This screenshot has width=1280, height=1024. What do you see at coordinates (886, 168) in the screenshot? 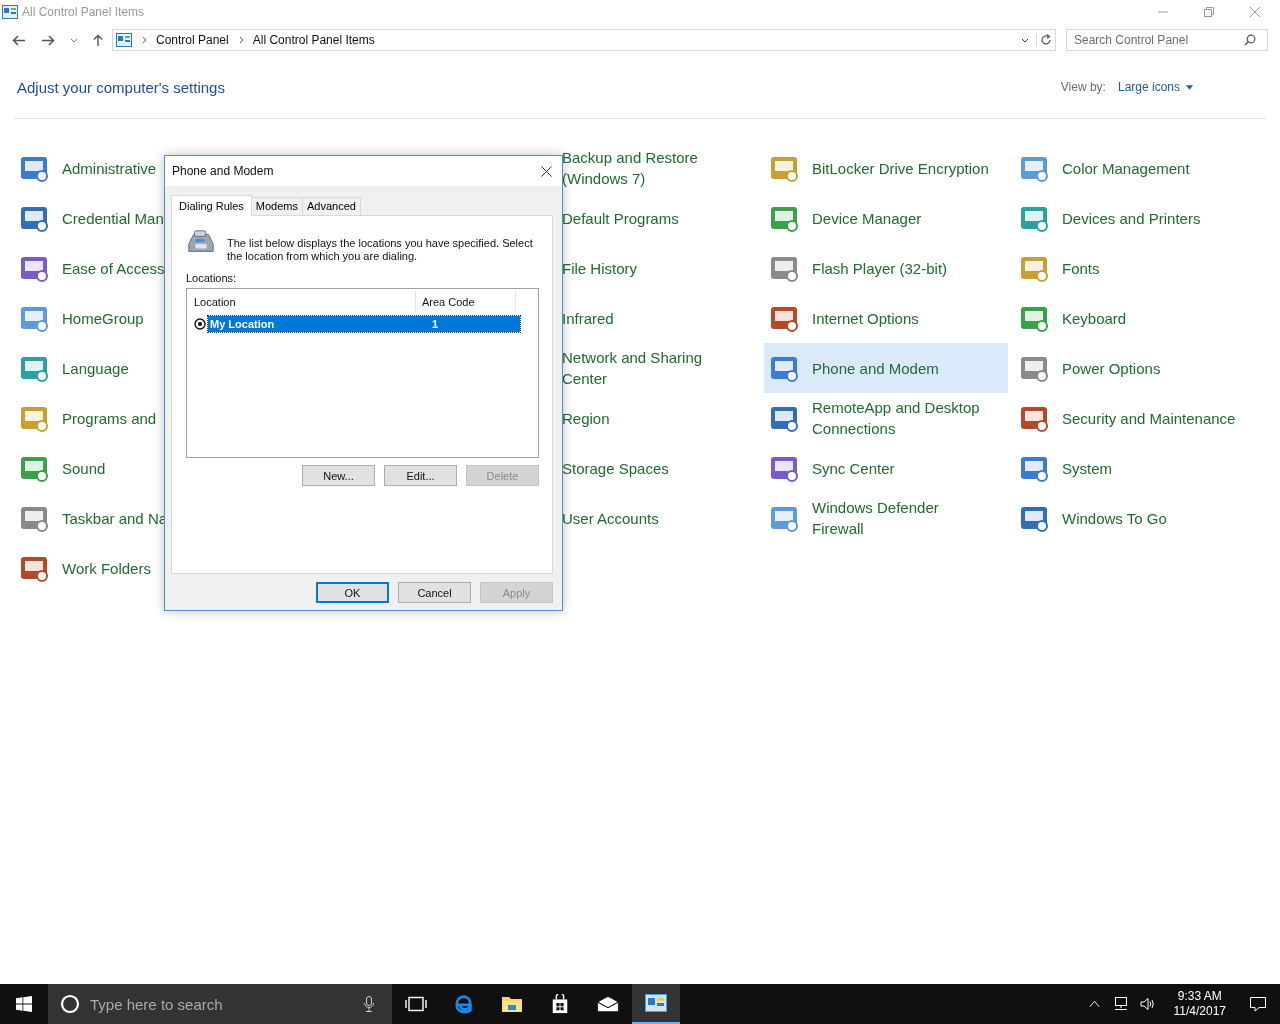
I see `control-panel-item: BitLocker Drive Encryption` at bounding box center [886, 168].